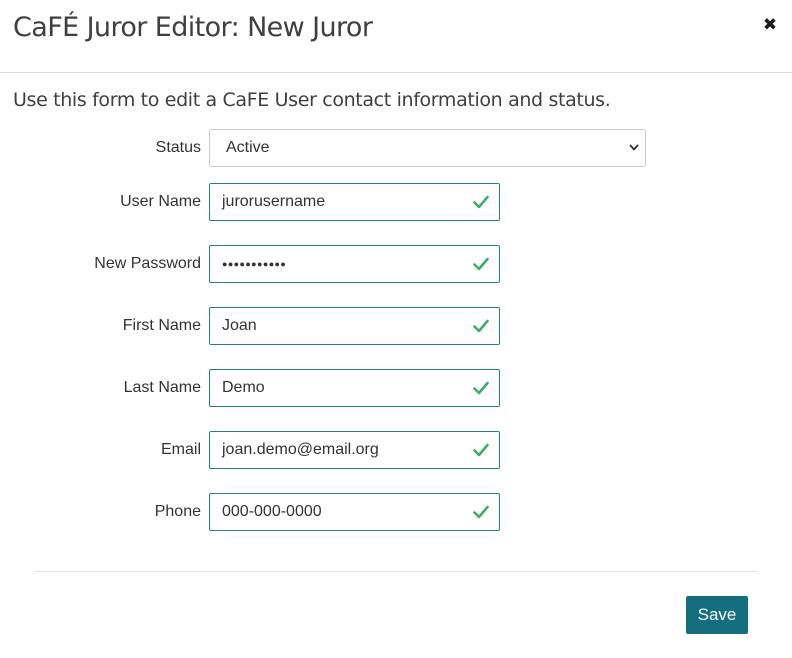 Image resolution: width=792 pixels, height=658 pixels. What do you see at coordinates (180, 449) in the screenshot?
I see `email-label: Email` at bounding box center [180, 449].